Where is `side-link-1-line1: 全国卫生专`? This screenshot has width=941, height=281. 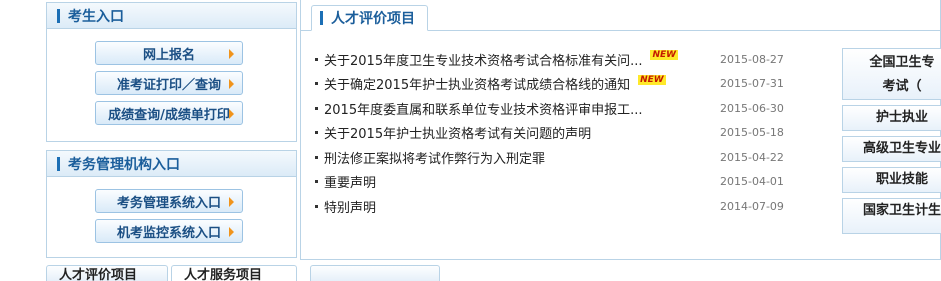
side-link-1-line1: 全国卫生专 is located at coordinates (902, 62).